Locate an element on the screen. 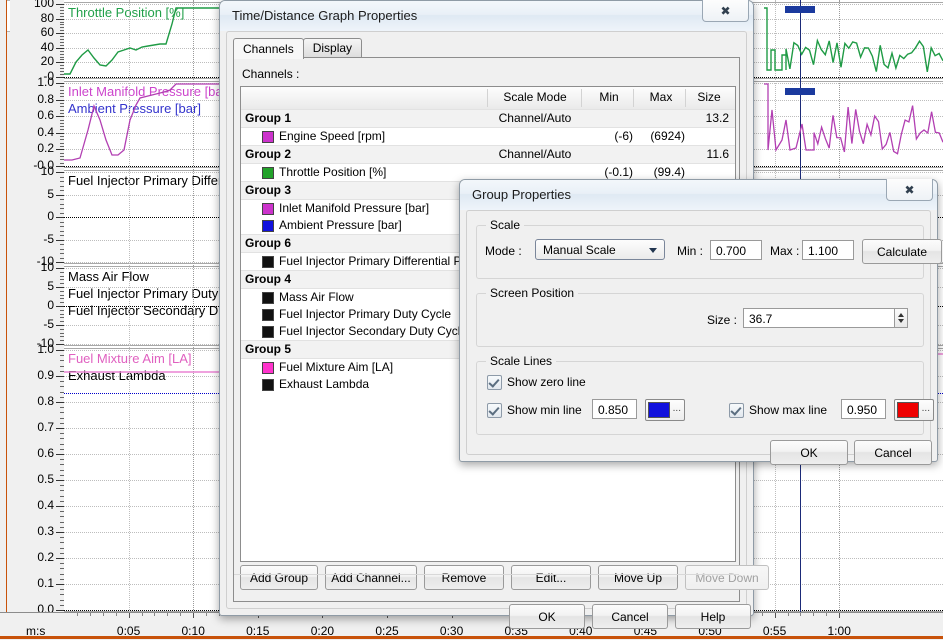 This screenshot has height=640, width=943. chart-channel-label: Fuel Injector Secondary Du is located at coordinates (147, 310).